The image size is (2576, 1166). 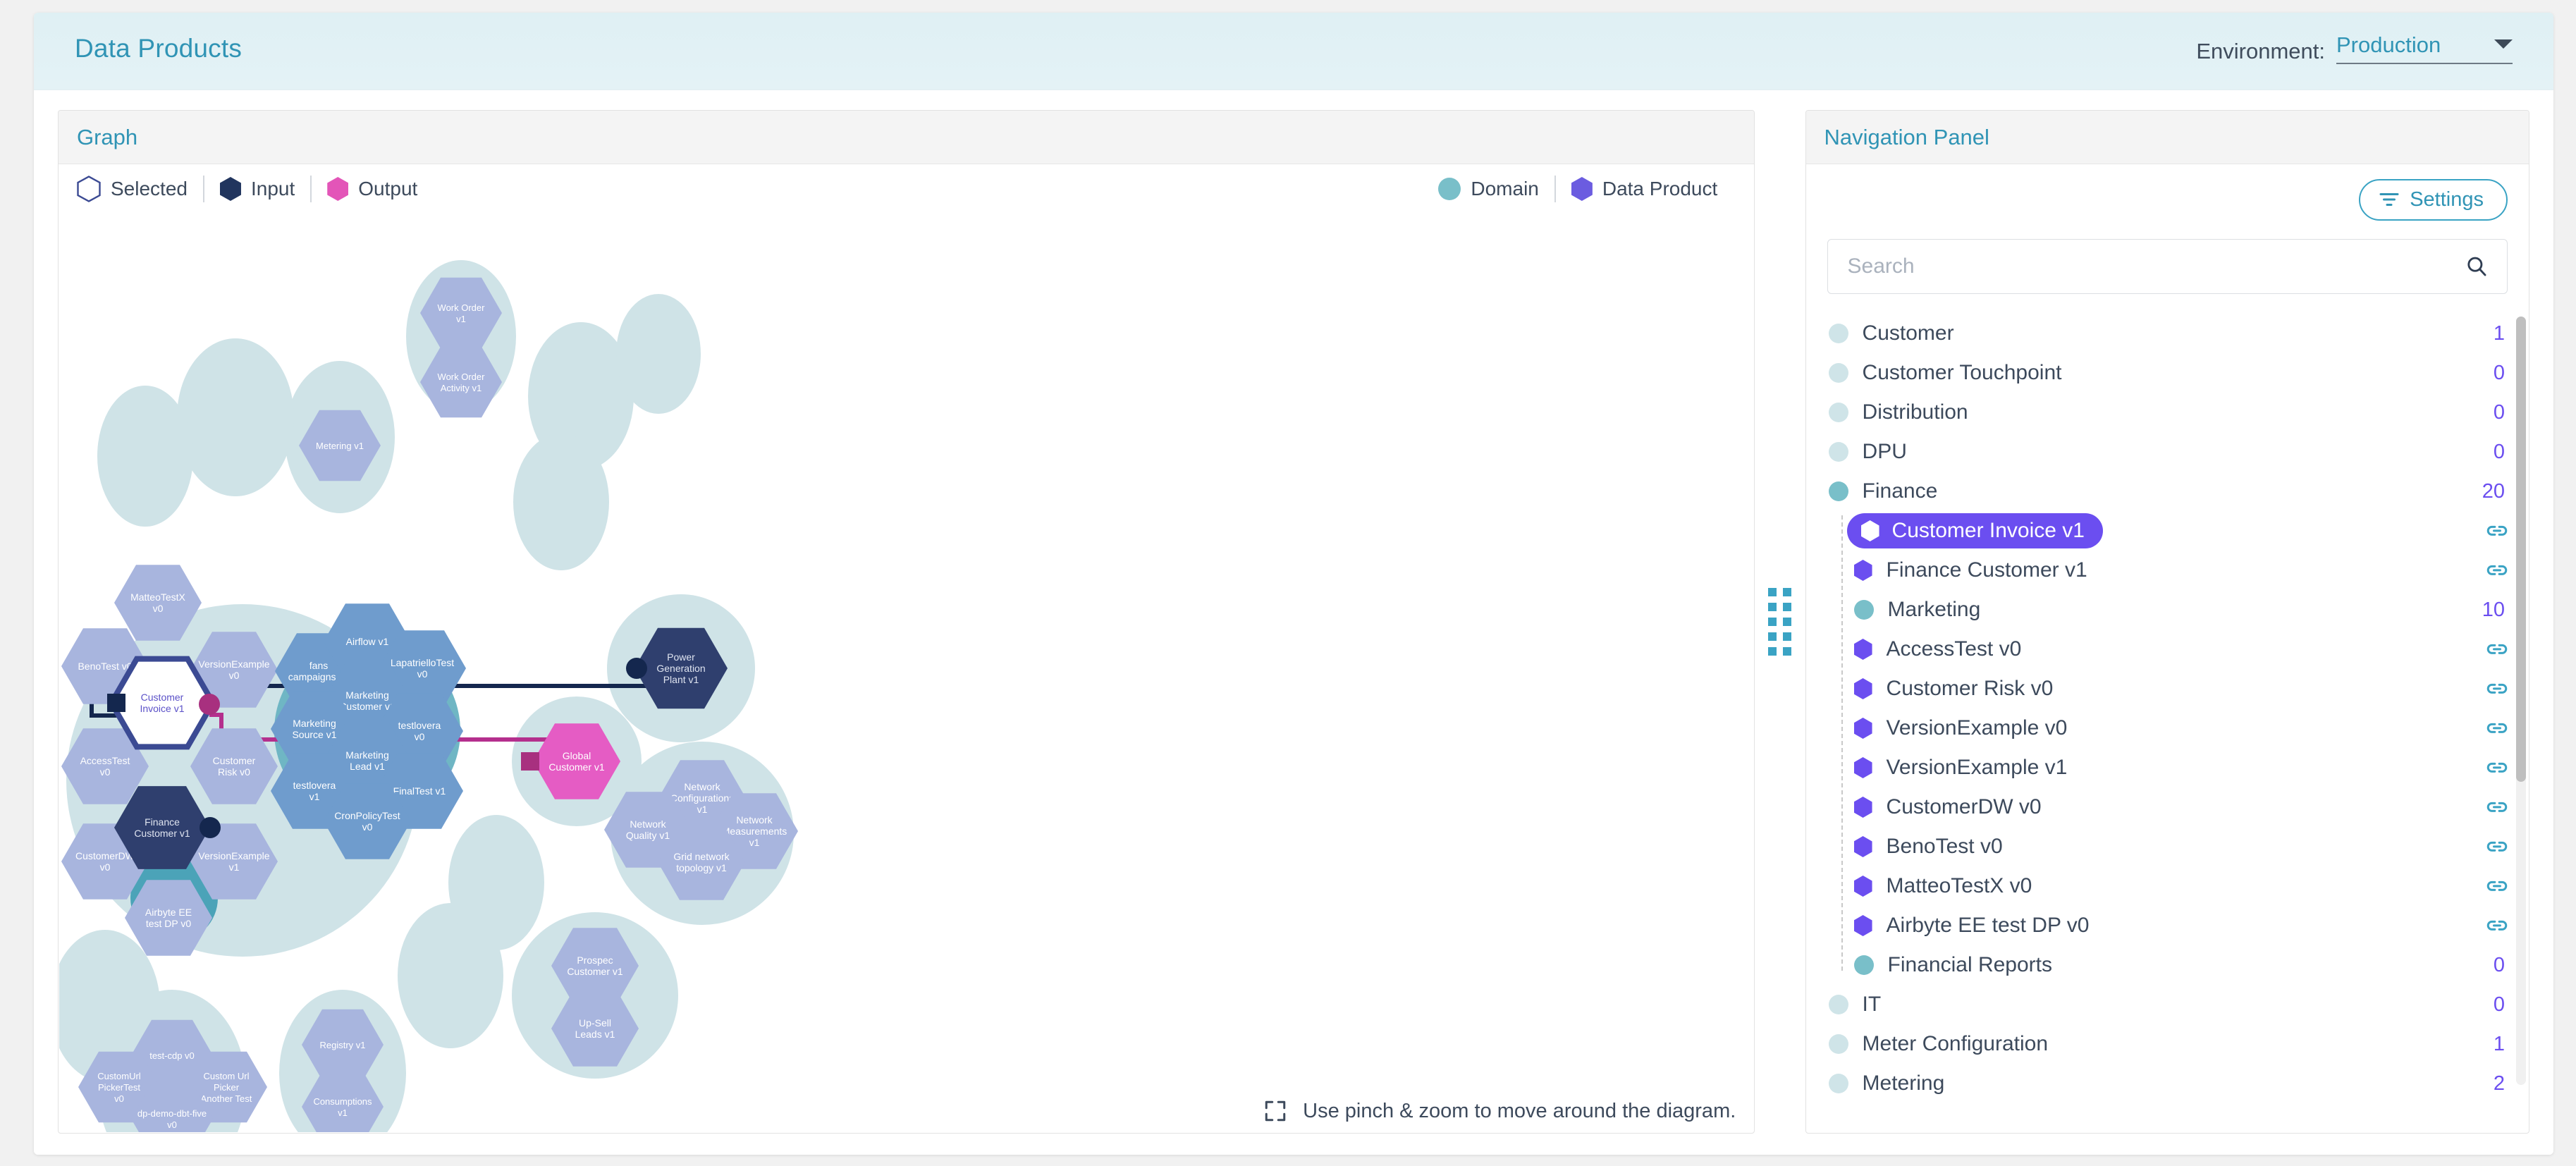 I want to click on environment-selector: Environment: Production, so click(x=2354, y=48).